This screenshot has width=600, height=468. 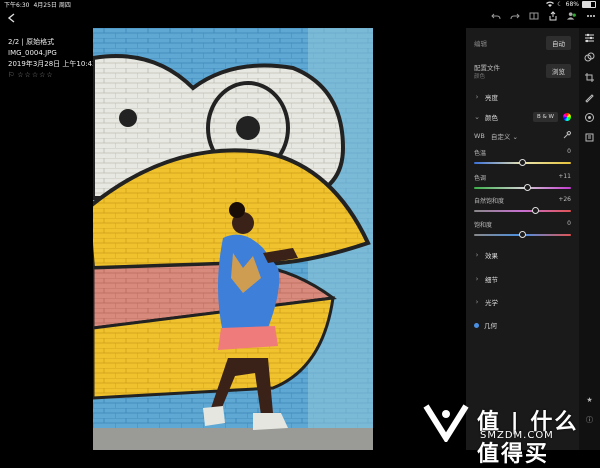 I want to click on section-light-label: 亮度, so click(x=491, y=98).